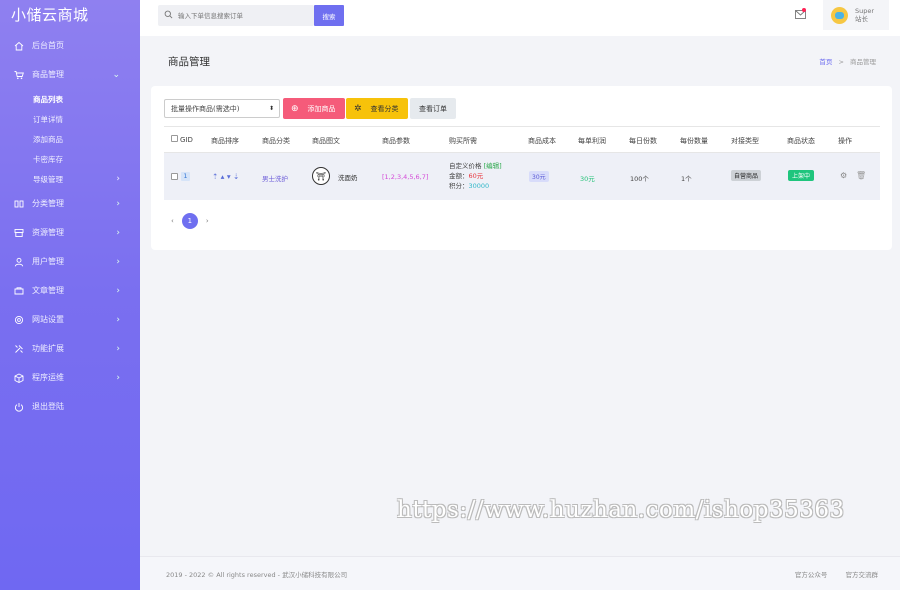 The height and width of the screenshot is (590, 900). What do you see at coordinates (172, 221) in the screenshot?
I see `prev-page-button: ‹` at bounding box center [172, 221].